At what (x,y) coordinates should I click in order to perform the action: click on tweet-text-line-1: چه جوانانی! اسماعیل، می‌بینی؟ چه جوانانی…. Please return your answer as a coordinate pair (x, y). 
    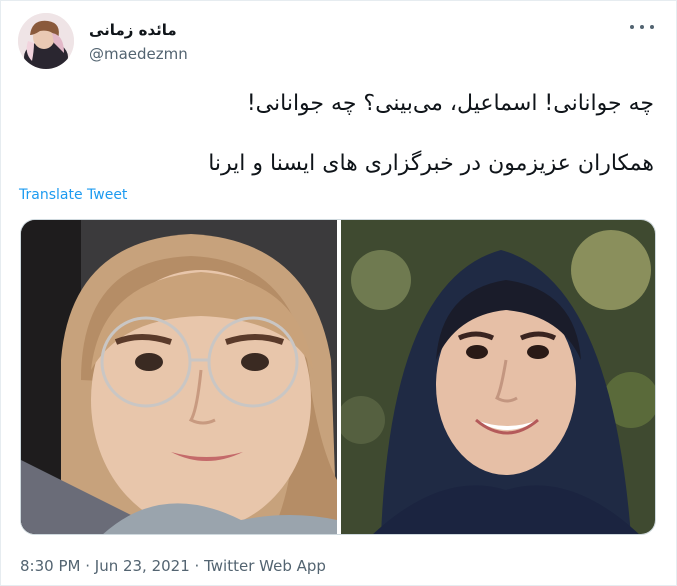
    Looking at the image, I should click on (450, 103).